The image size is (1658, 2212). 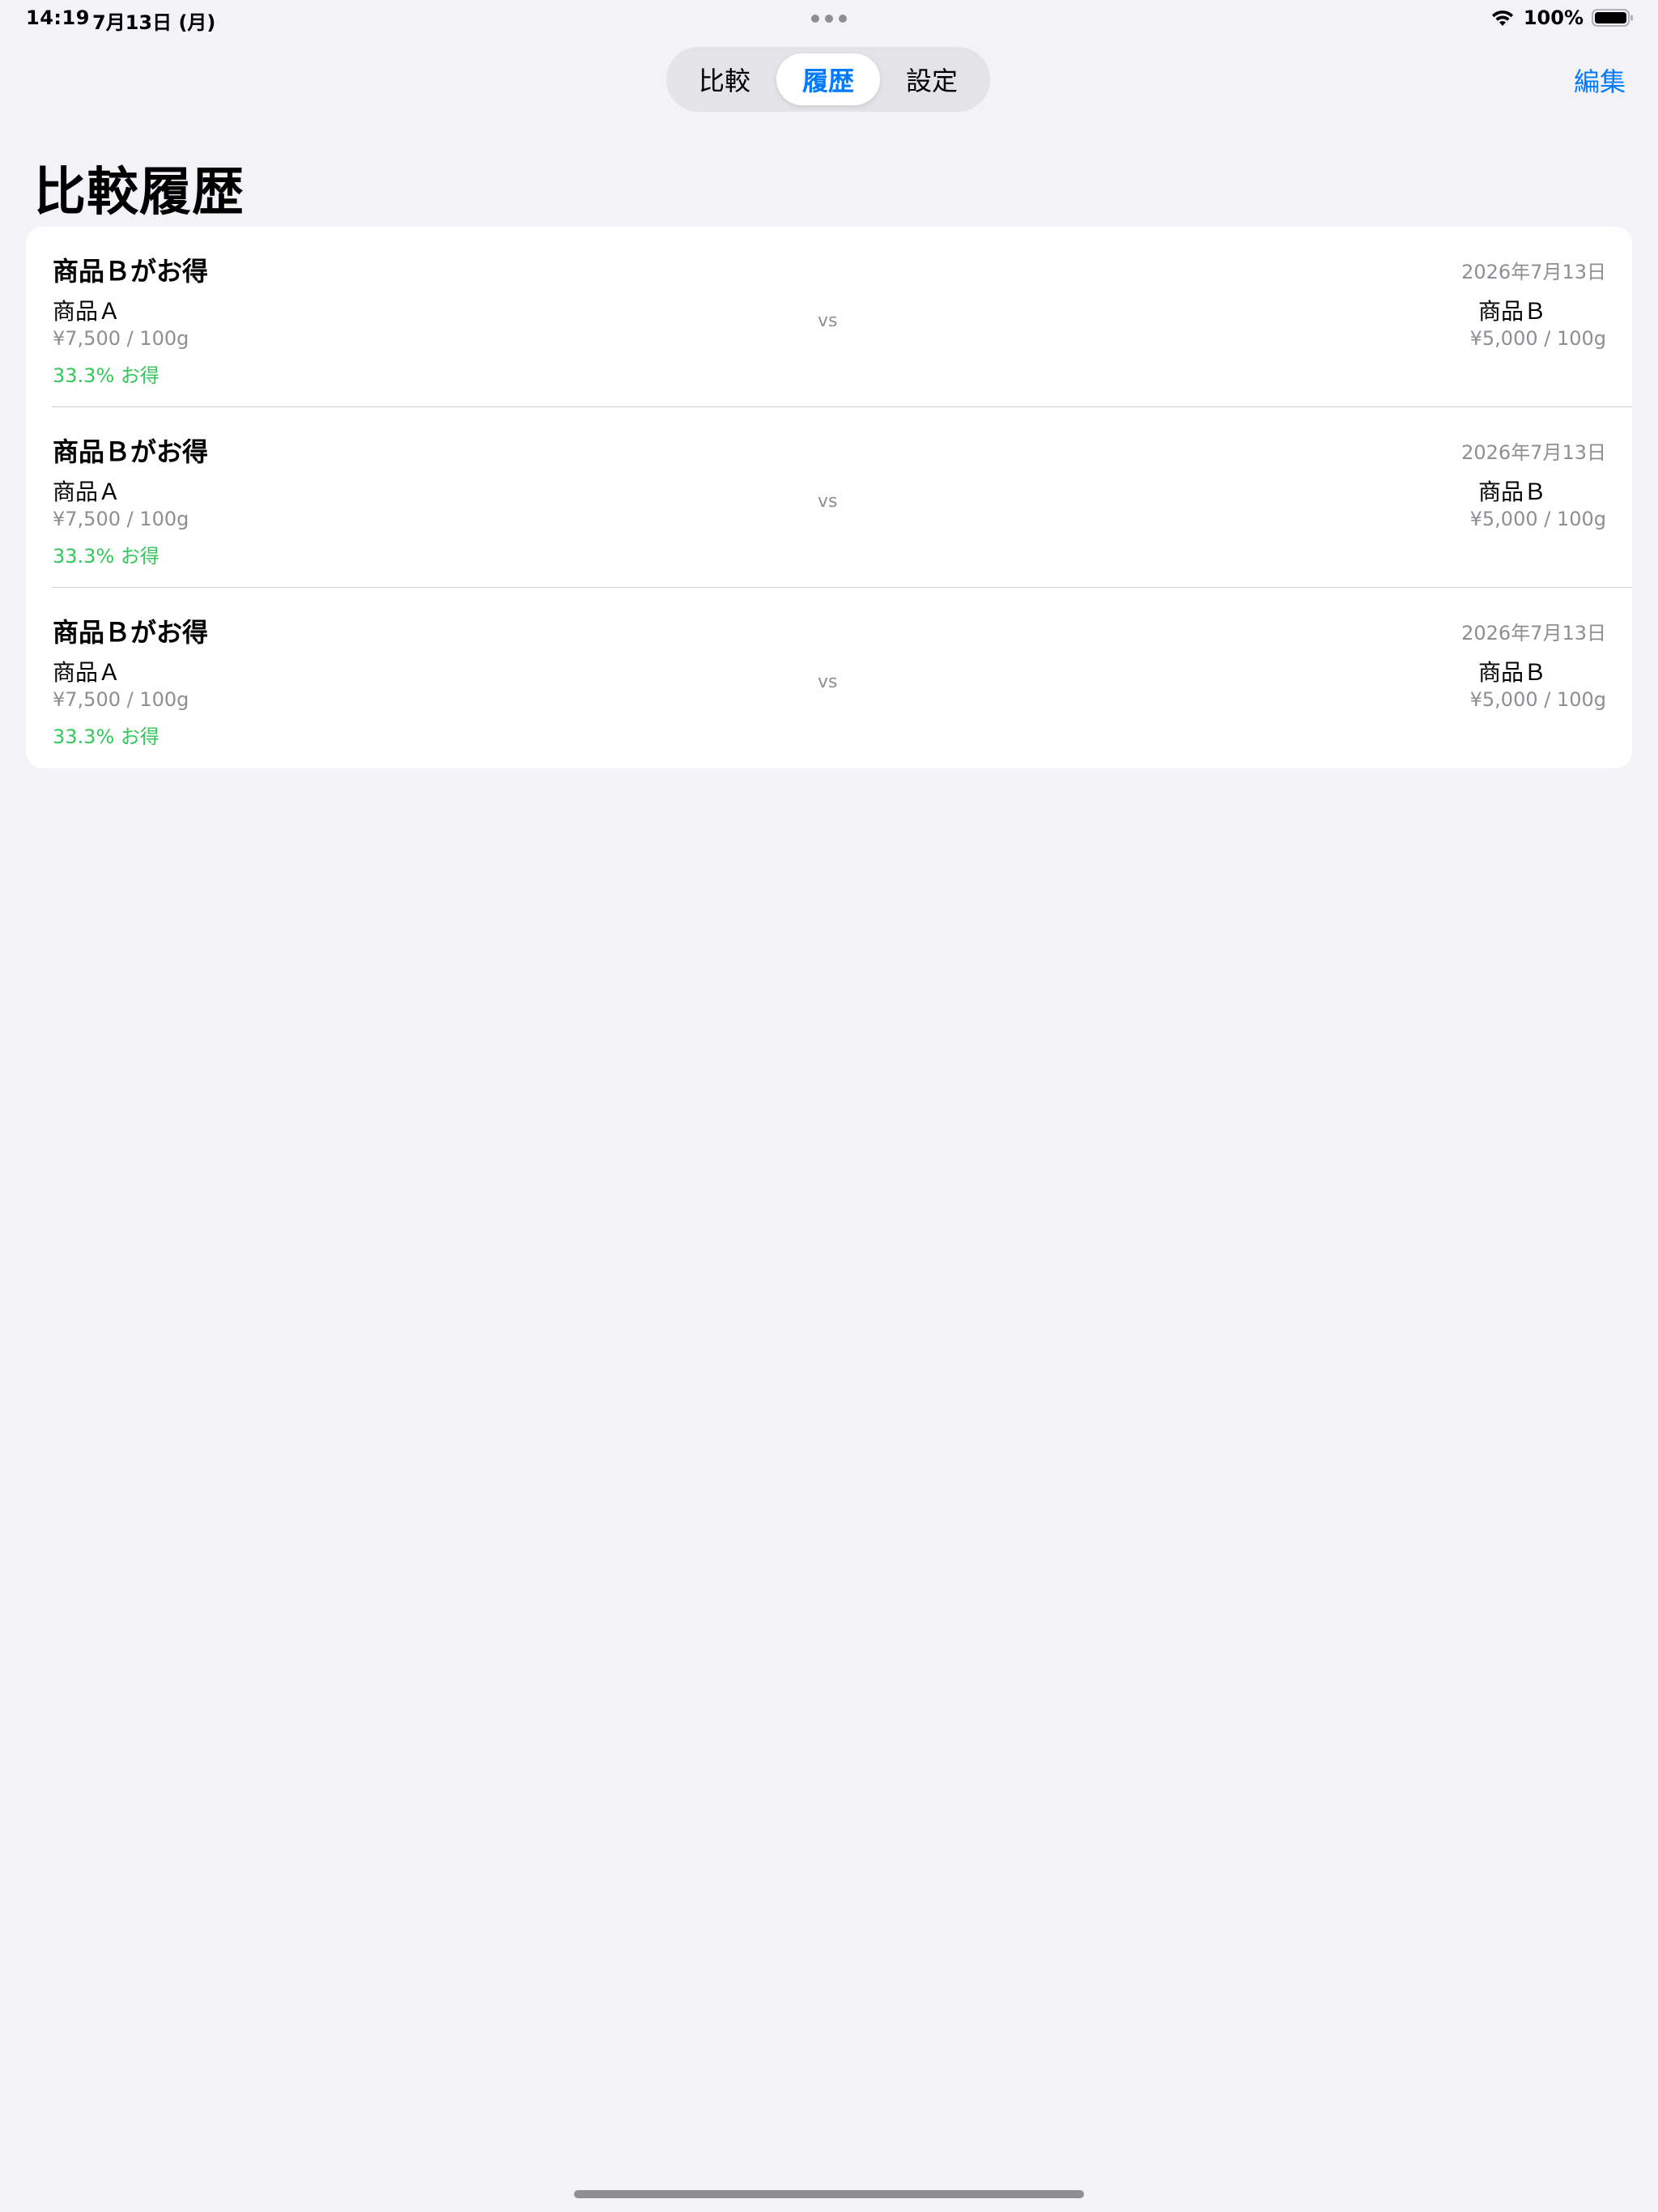 I want to click on status-time: 14:19, so click(x=58, y=18).